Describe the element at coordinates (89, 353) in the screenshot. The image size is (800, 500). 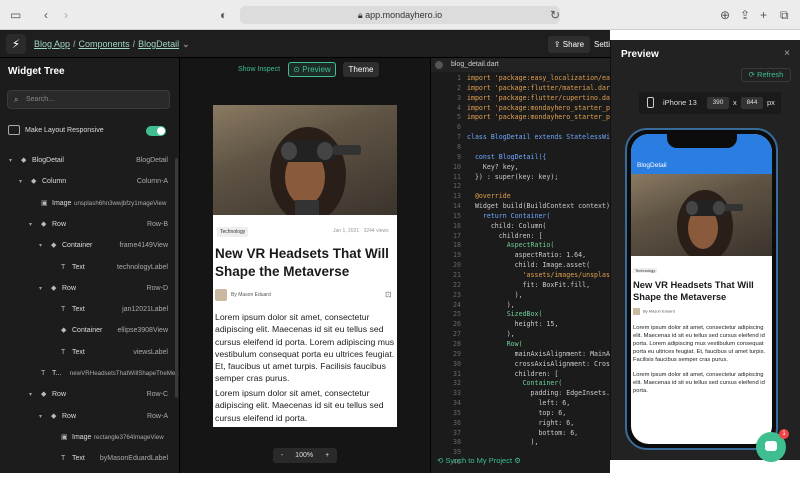
I see `tree-row: T Text viewsLabel` at that location.